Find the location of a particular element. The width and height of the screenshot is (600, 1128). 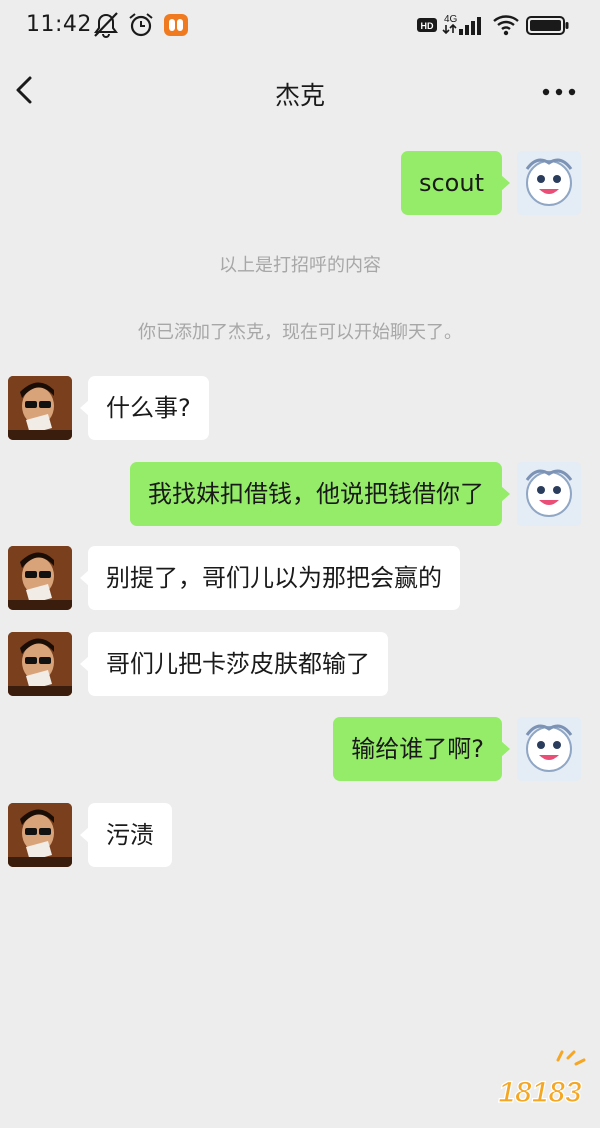

watermark-text: 18183 is located at coordinates (540, 1092).